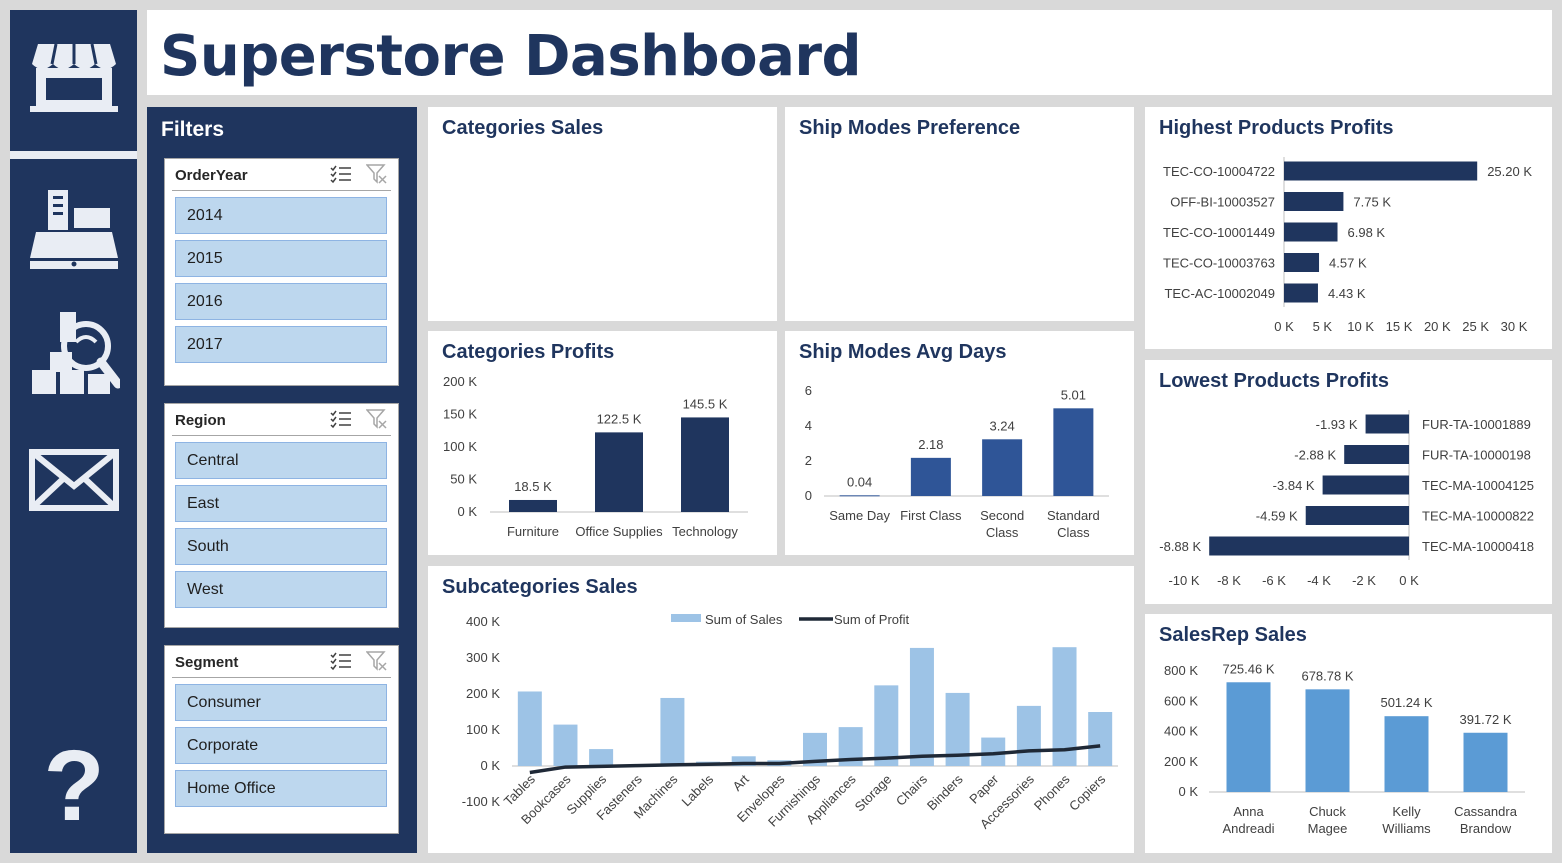 Image resolution: width=1562 pixels, height=863 pixels. What do you see at coordinates (1219, 263) in the screenshot?
I see `y-tick-label: TEC-CO-10003763` at bounding box center [1219, 263].